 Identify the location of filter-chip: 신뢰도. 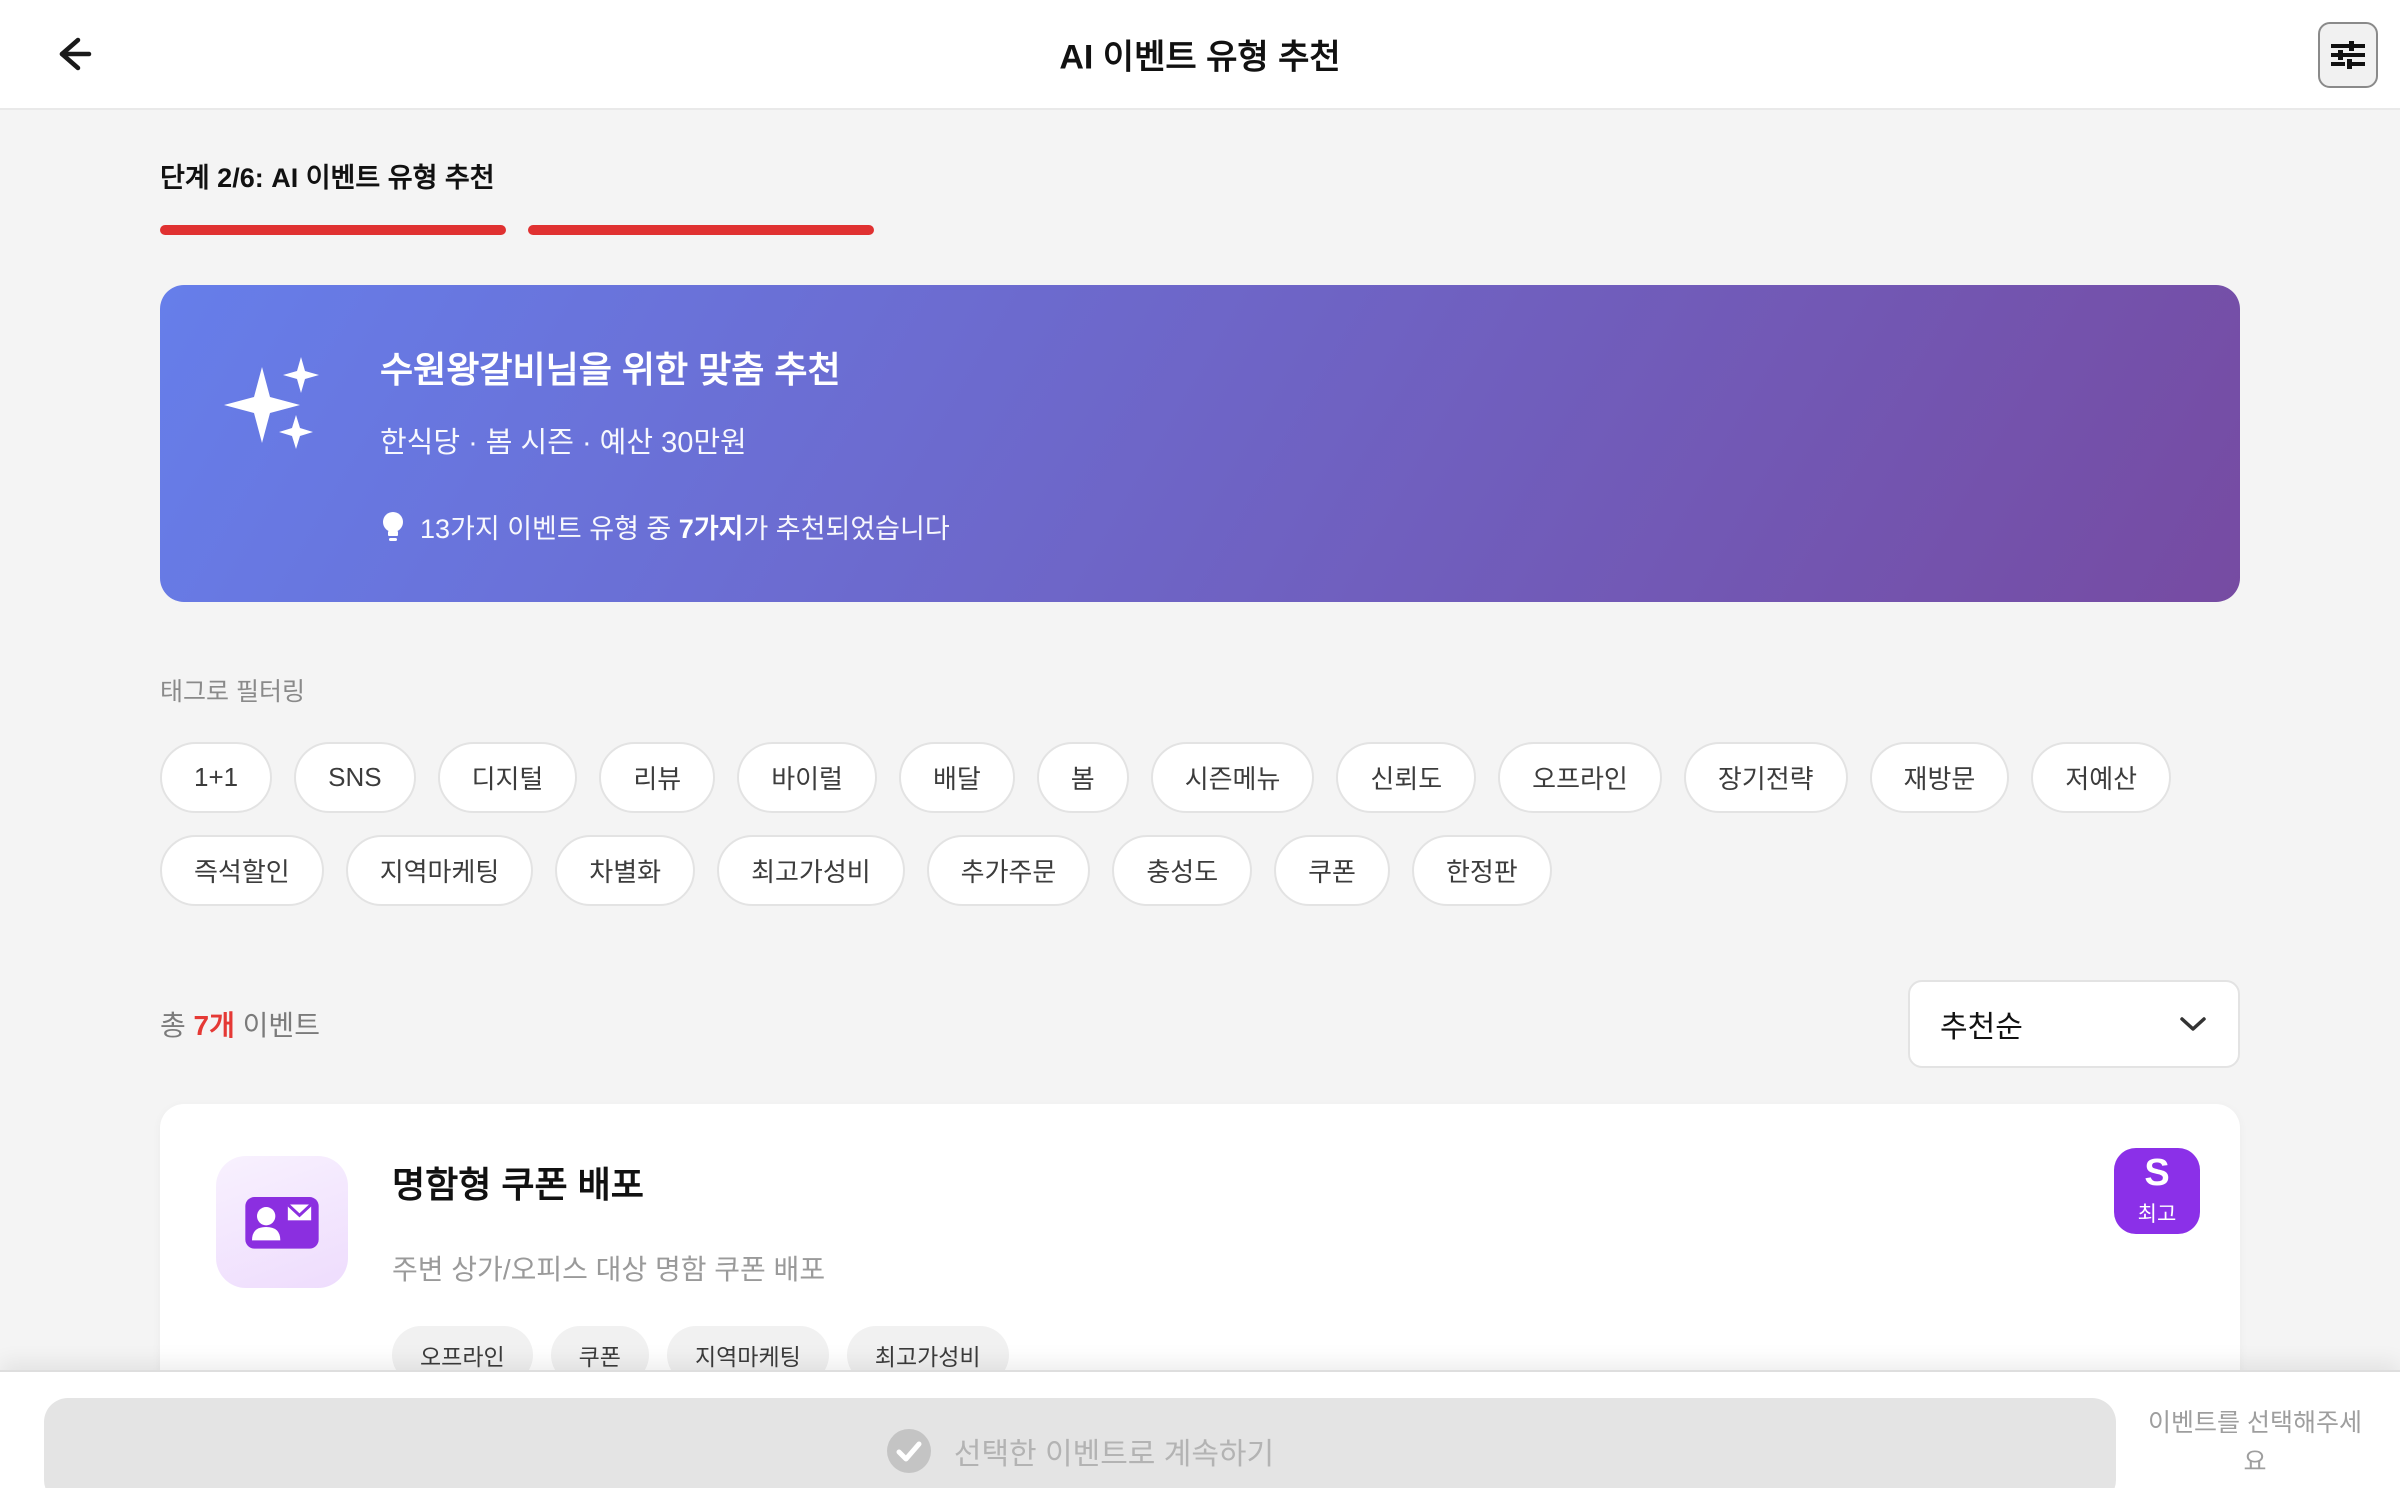
(1406, 777).